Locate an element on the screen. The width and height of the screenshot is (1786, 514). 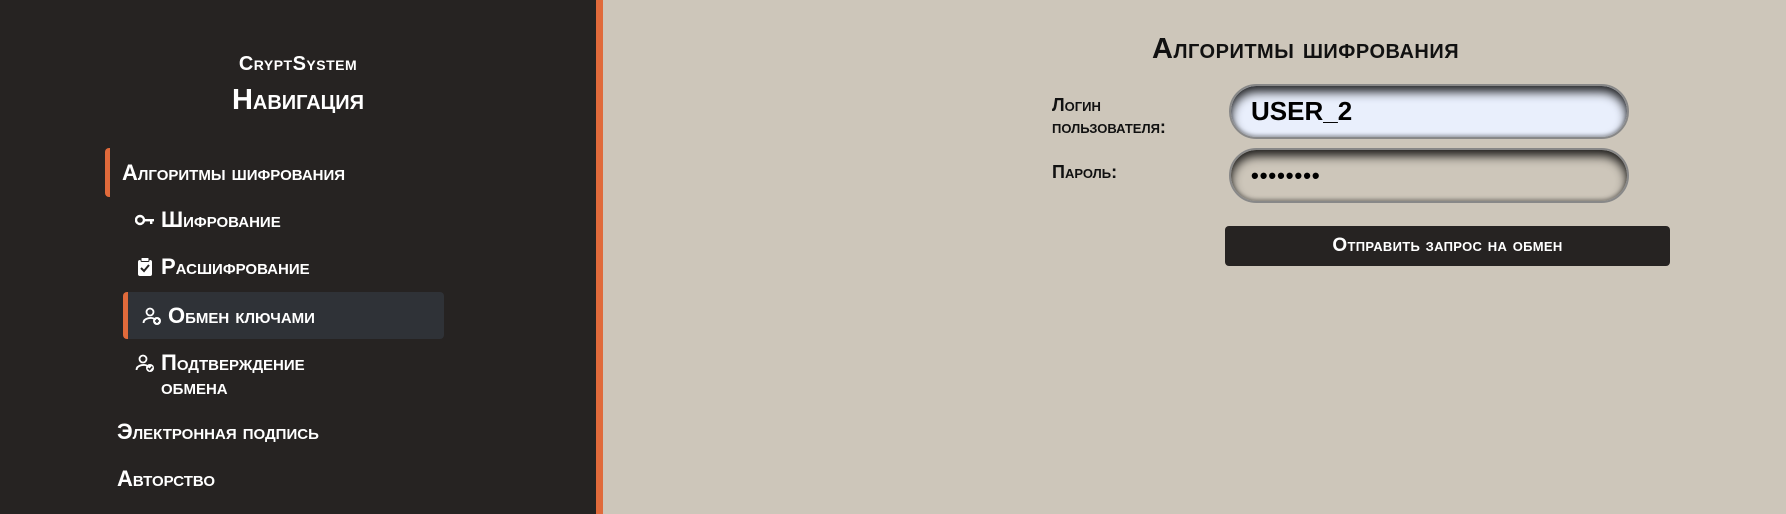
send-exchange-request-button: Отправить запрос на обмен is located at coordinates (1447, 246).